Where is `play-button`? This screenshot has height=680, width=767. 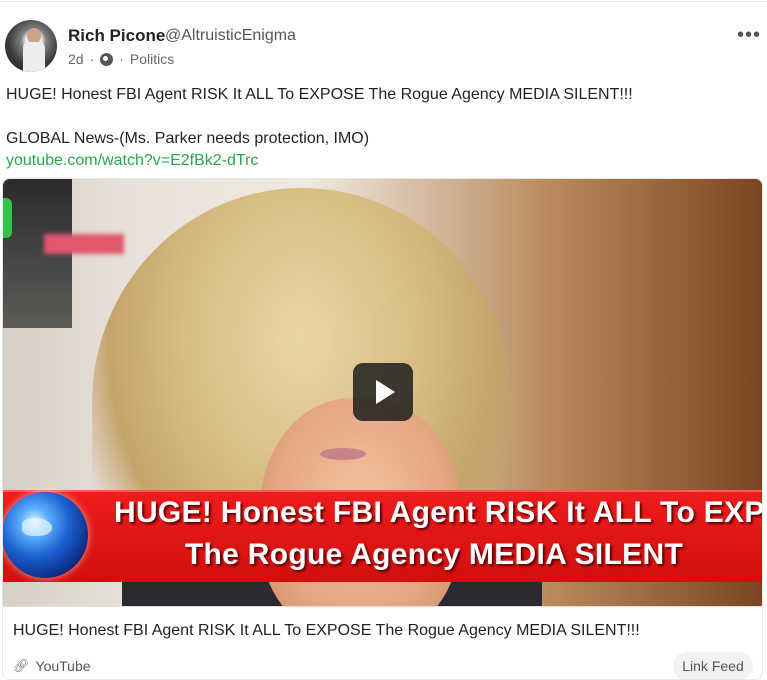
play-button is located at coordinates (383, 392).